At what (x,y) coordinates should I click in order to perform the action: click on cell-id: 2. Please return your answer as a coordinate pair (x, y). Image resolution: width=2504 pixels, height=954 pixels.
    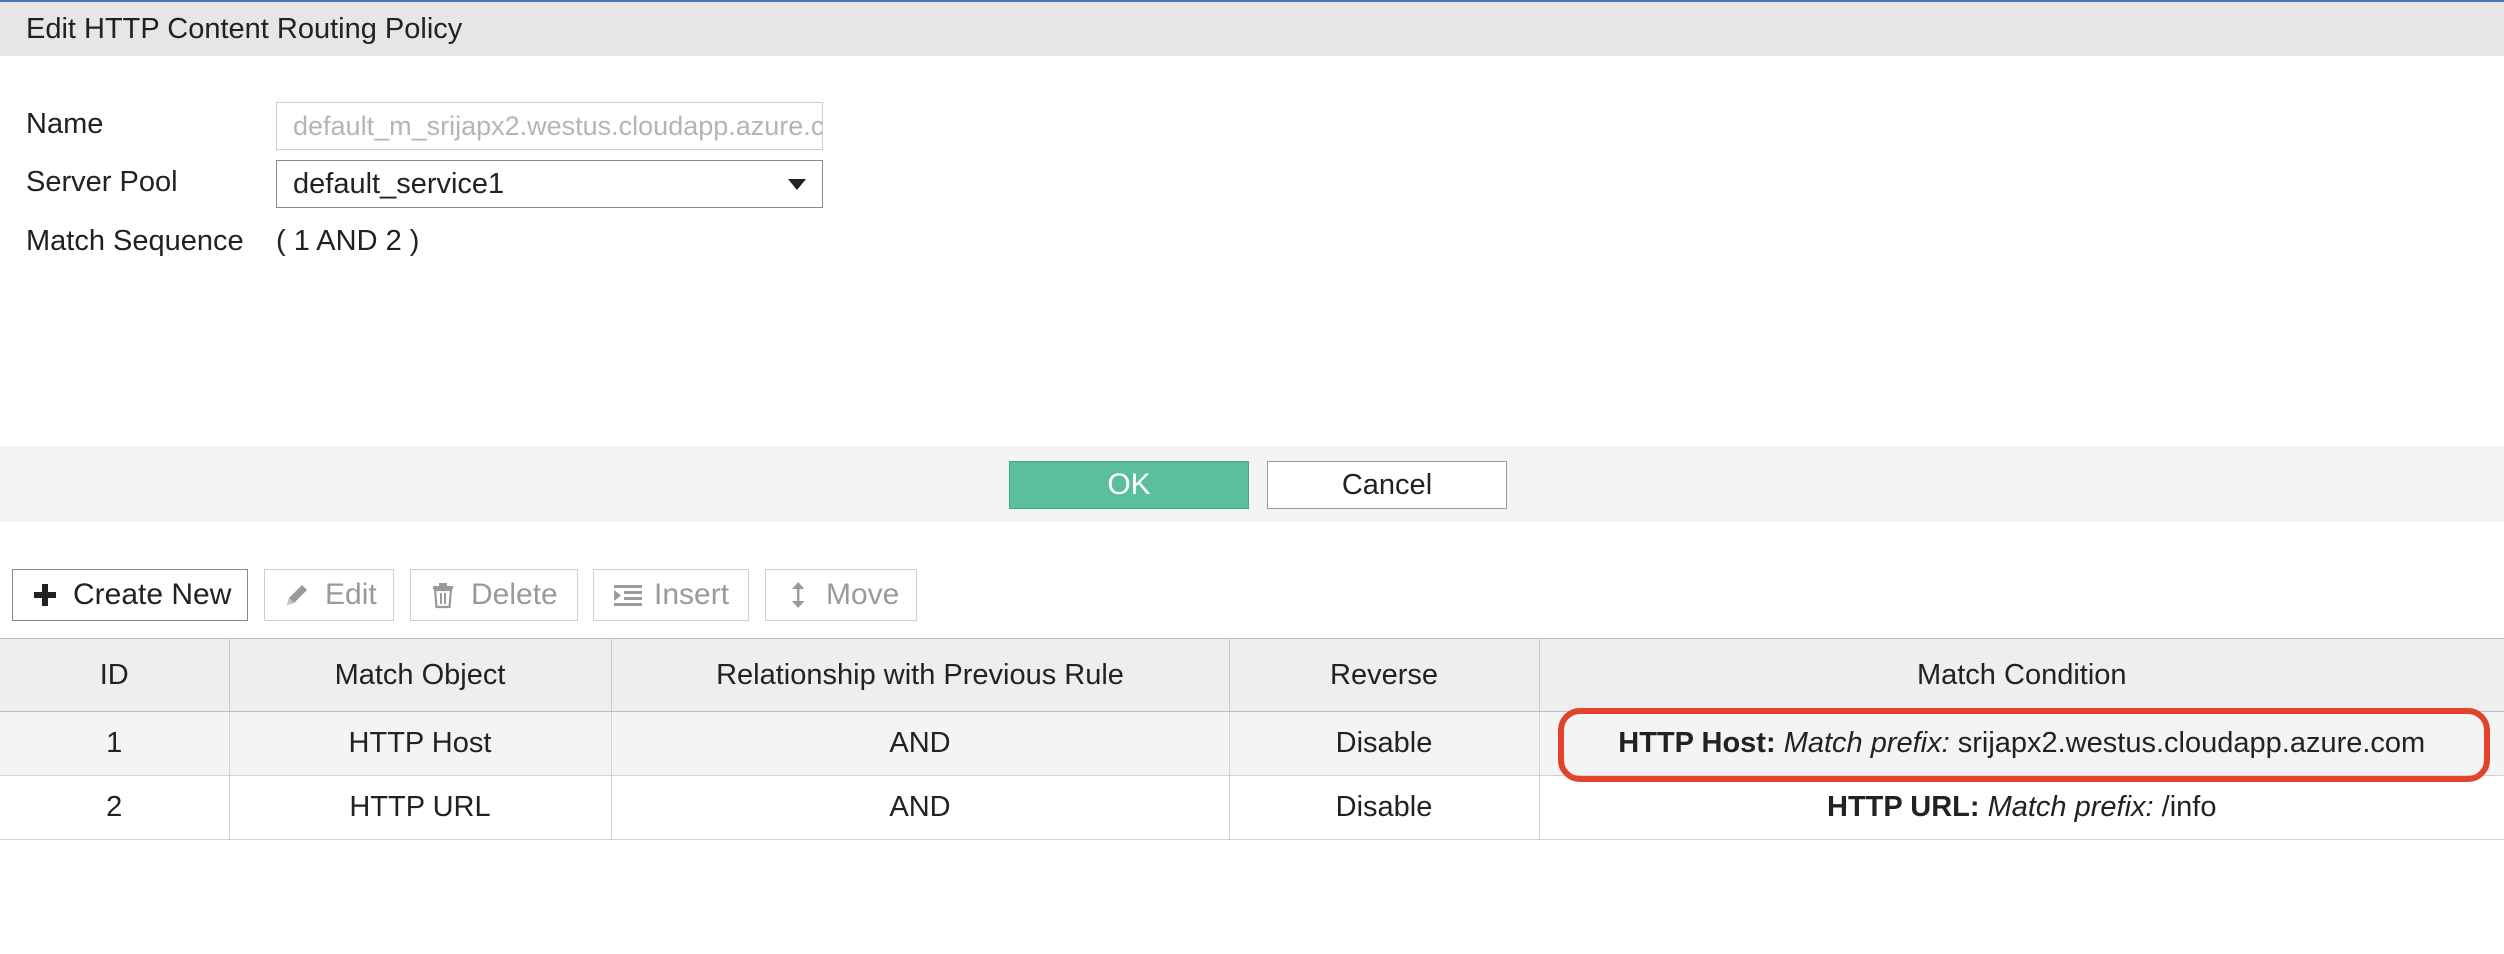
    Looking at the image, I should click on (115, 807).